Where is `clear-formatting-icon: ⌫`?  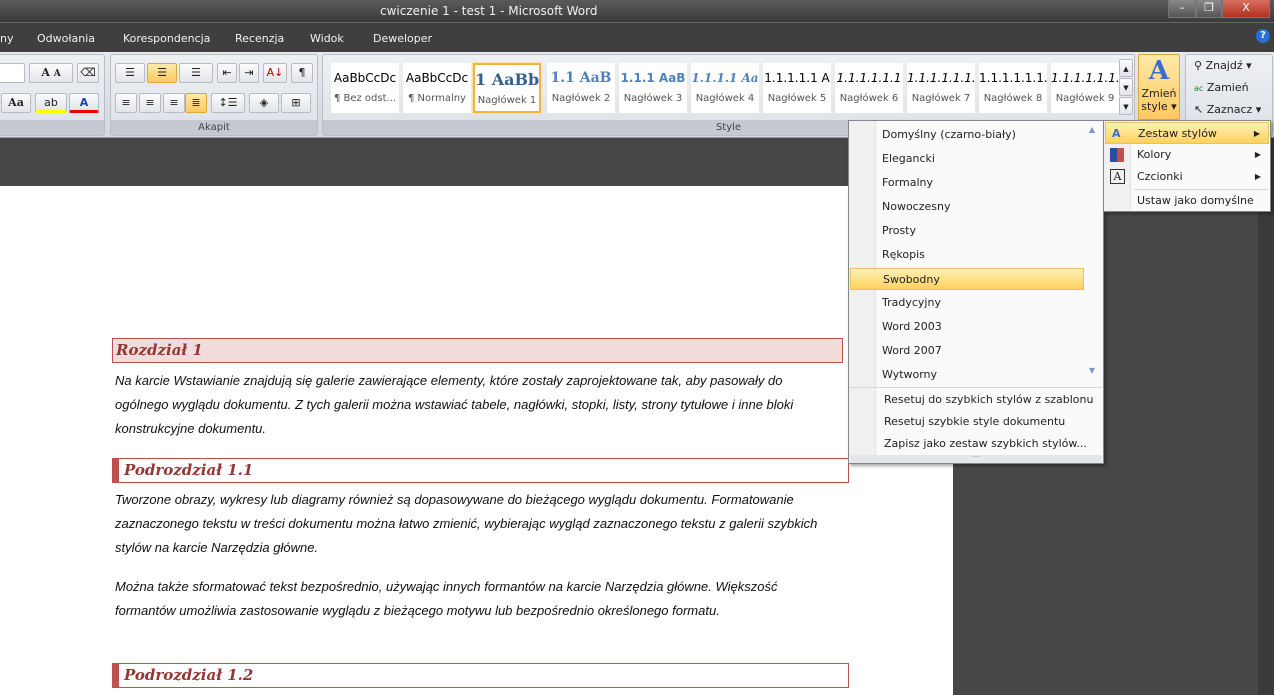
clear-formatting-icon: ⌫ is located at coordinates (88, 73).